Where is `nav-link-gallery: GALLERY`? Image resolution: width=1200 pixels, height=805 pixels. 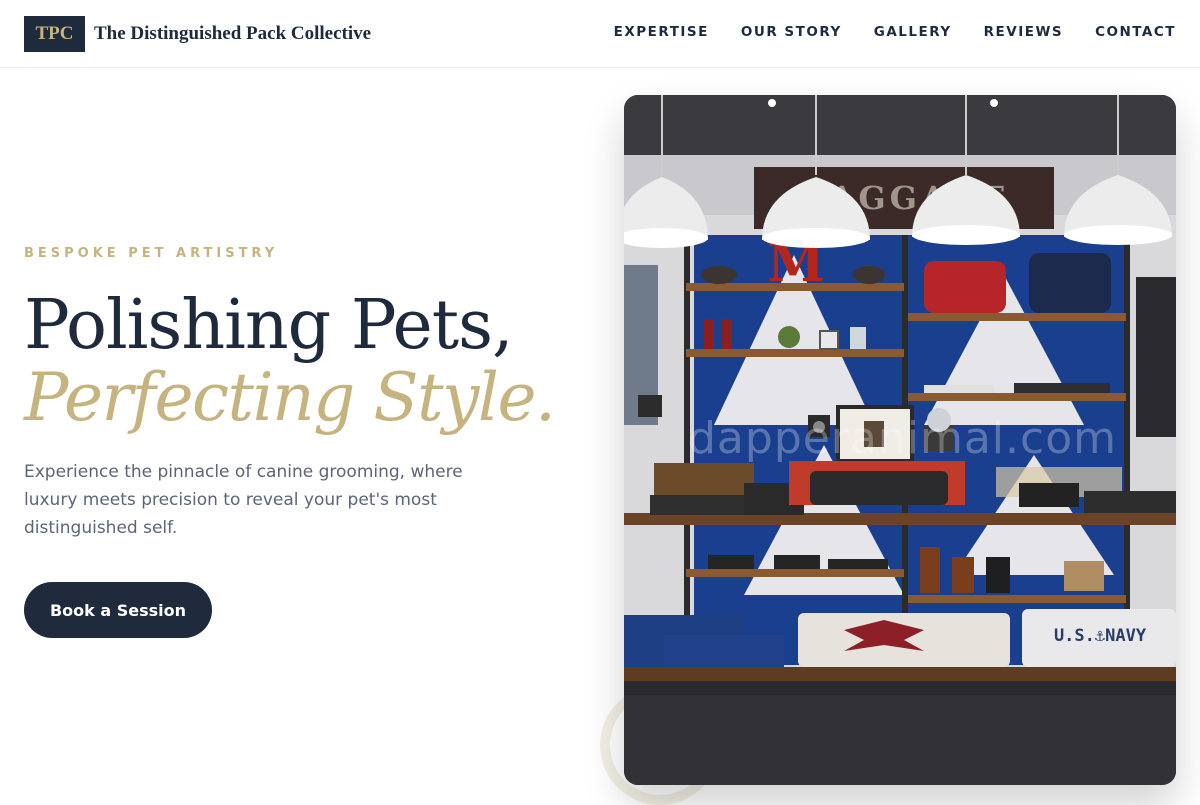 nav-link-gallery: GALLERY is located at coordinates (913, 32).